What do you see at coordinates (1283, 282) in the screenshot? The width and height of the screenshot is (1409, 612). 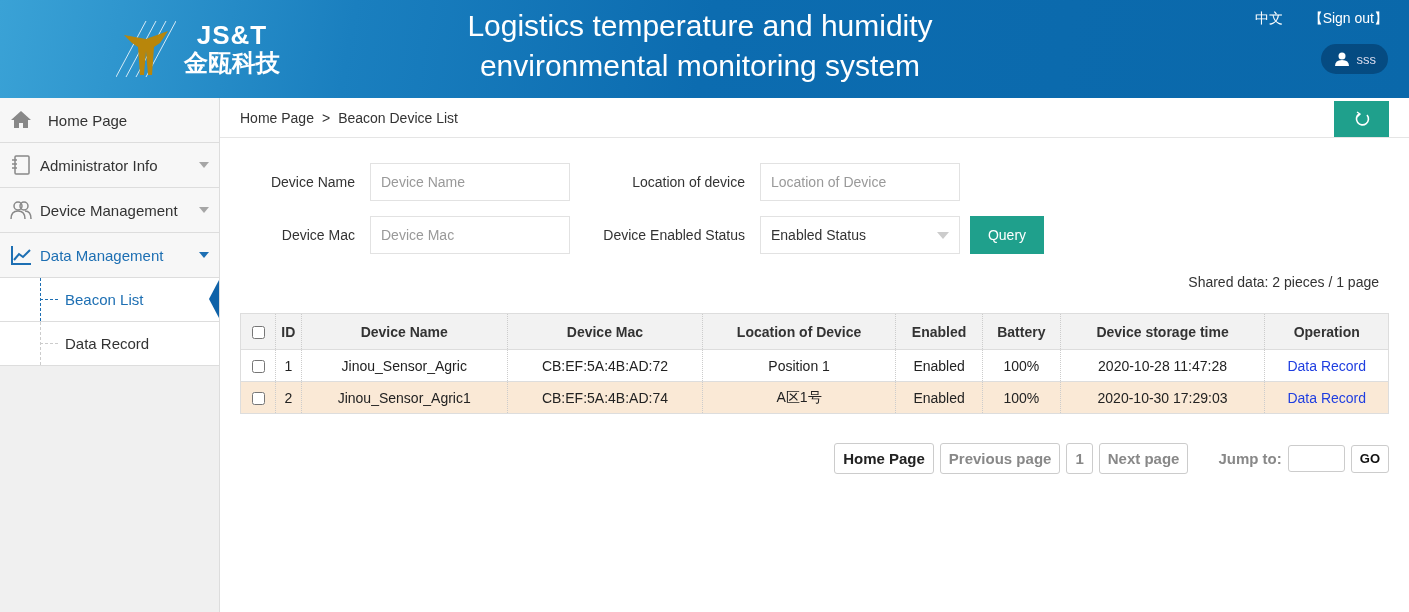 I see `summary-text: Shared data: 2 pieces / 1 page` at bounding box center [1283, 282].